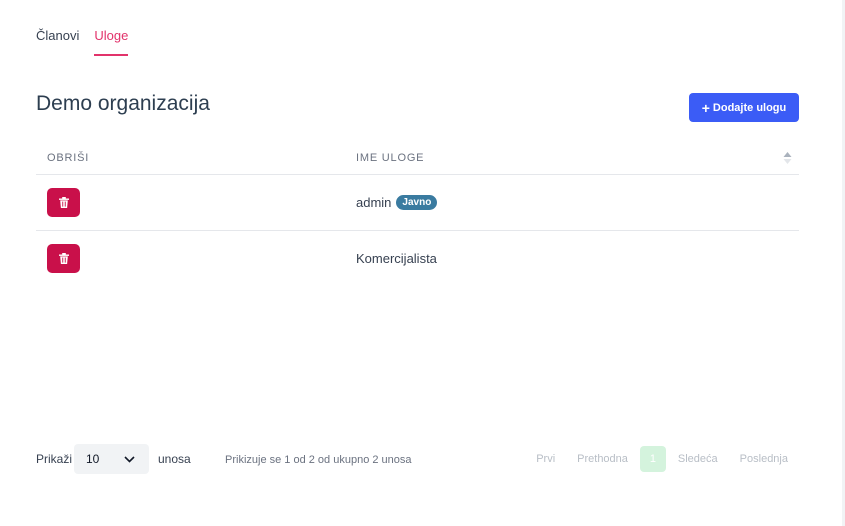  Describe the element at coordinates (390, 158) in the screenshot. I see `column-header-role-name: IME ULOGE` at that location.